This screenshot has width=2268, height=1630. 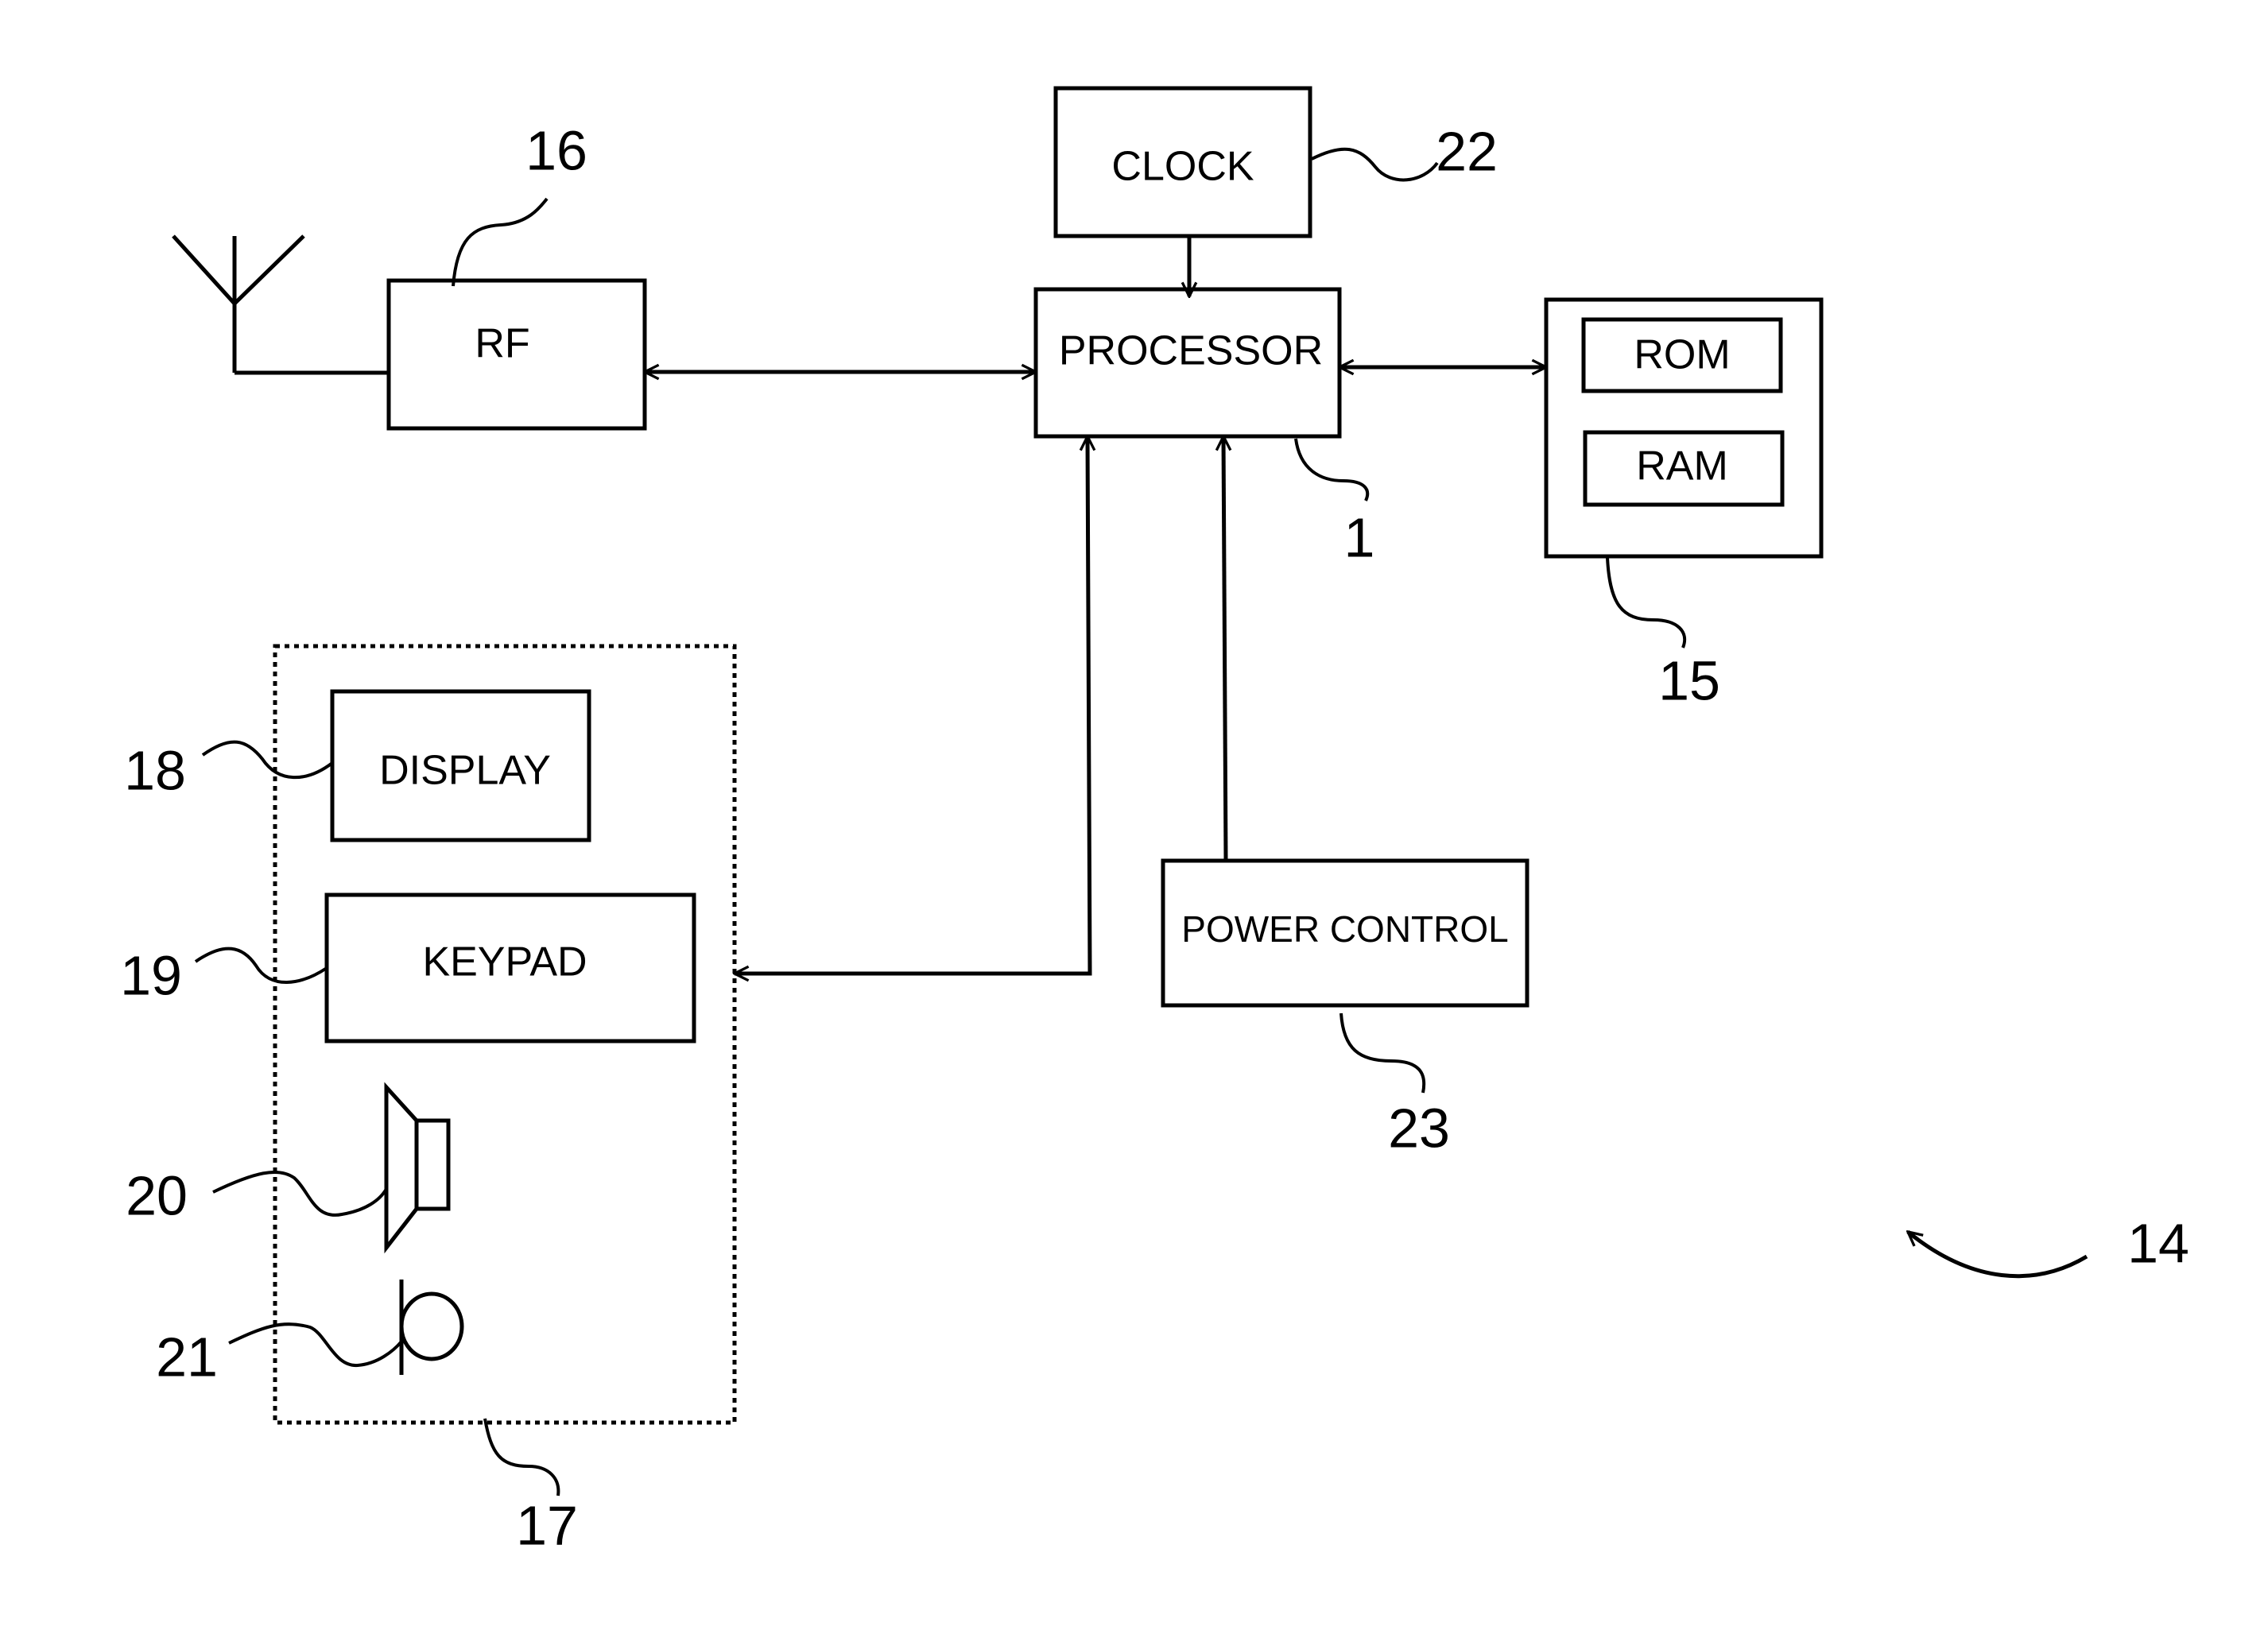 I want to click on processor-label: PROCESSOR, so click(x=1191, y=351).